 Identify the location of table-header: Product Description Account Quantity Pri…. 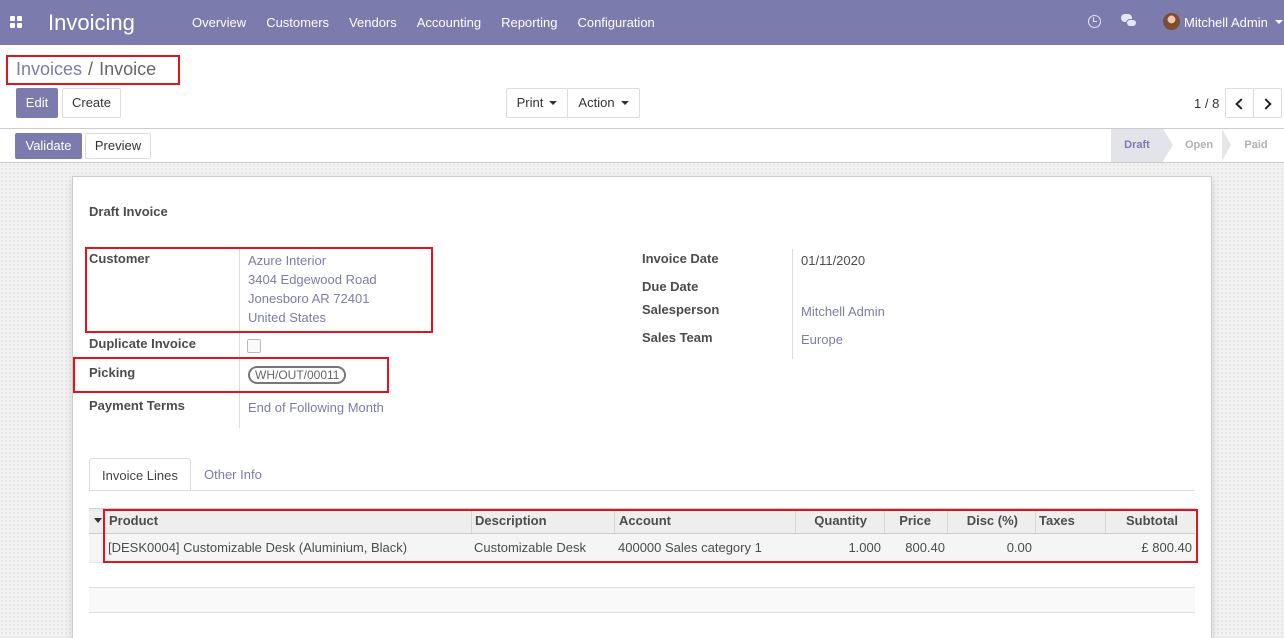
(642, 521).